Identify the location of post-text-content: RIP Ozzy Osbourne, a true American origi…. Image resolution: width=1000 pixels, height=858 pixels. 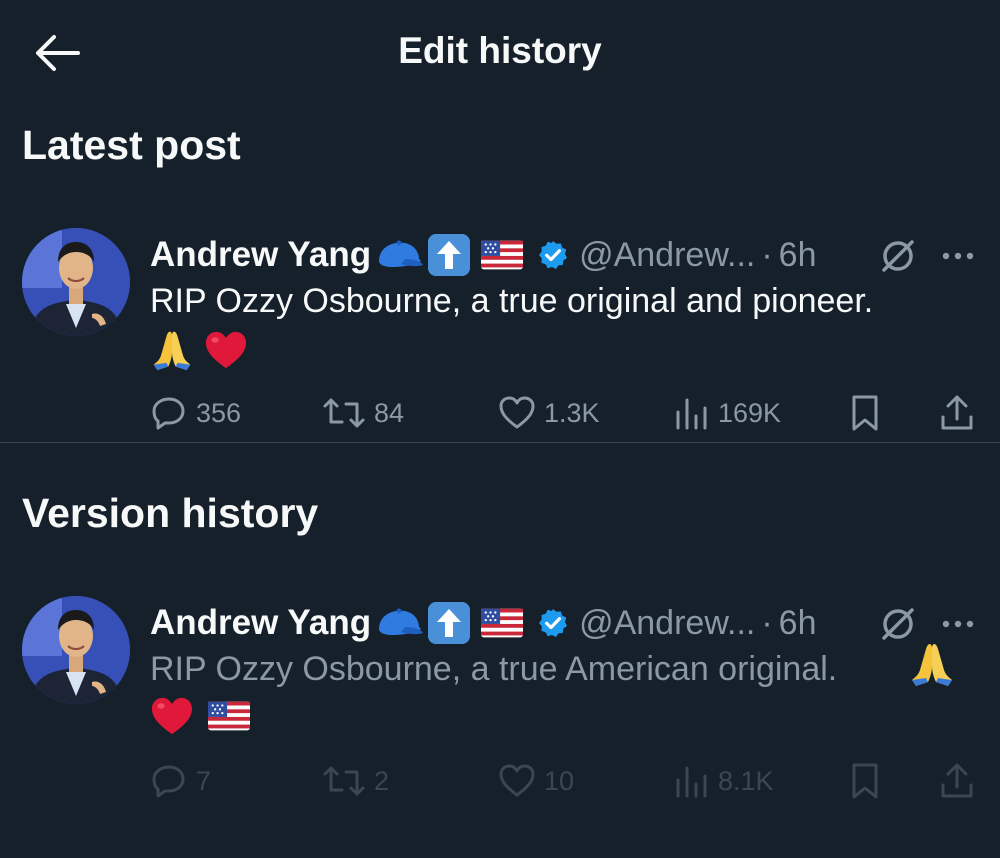
(494, 669).